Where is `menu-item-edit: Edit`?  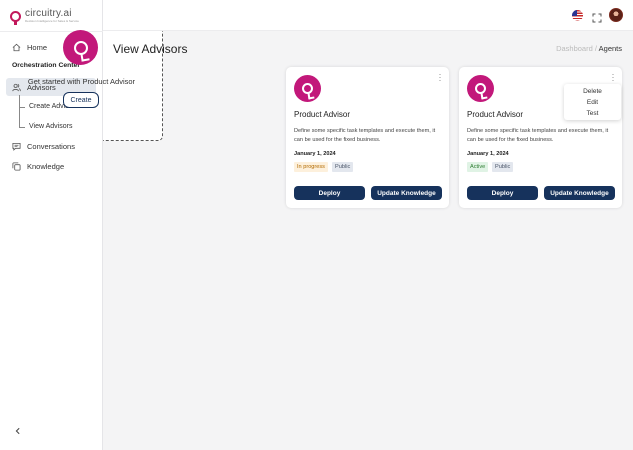 menu-item-edit: Edit is located at coordinates (592, 102).